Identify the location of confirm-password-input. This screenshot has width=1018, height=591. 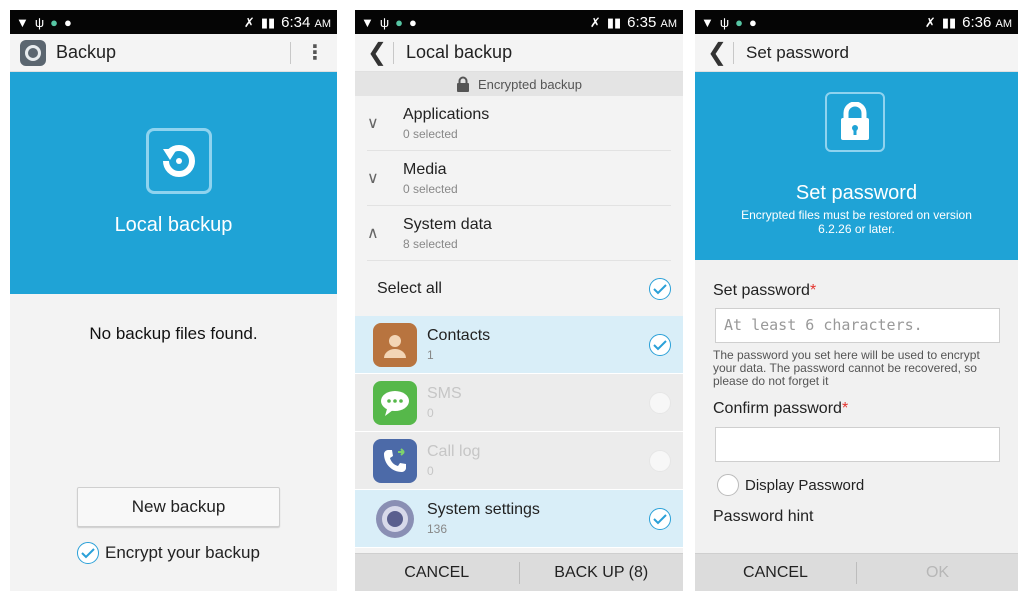
(857, 444).